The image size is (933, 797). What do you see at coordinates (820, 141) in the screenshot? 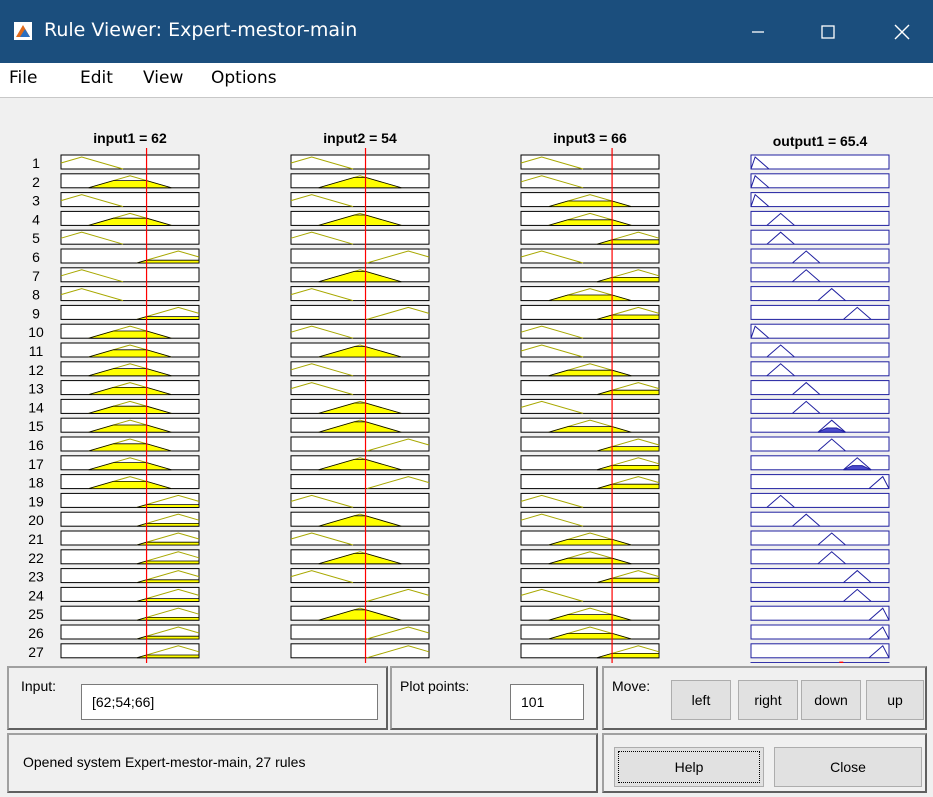
I see `column-title-4: output1 = 65.4` at bounding box center [820, 141].